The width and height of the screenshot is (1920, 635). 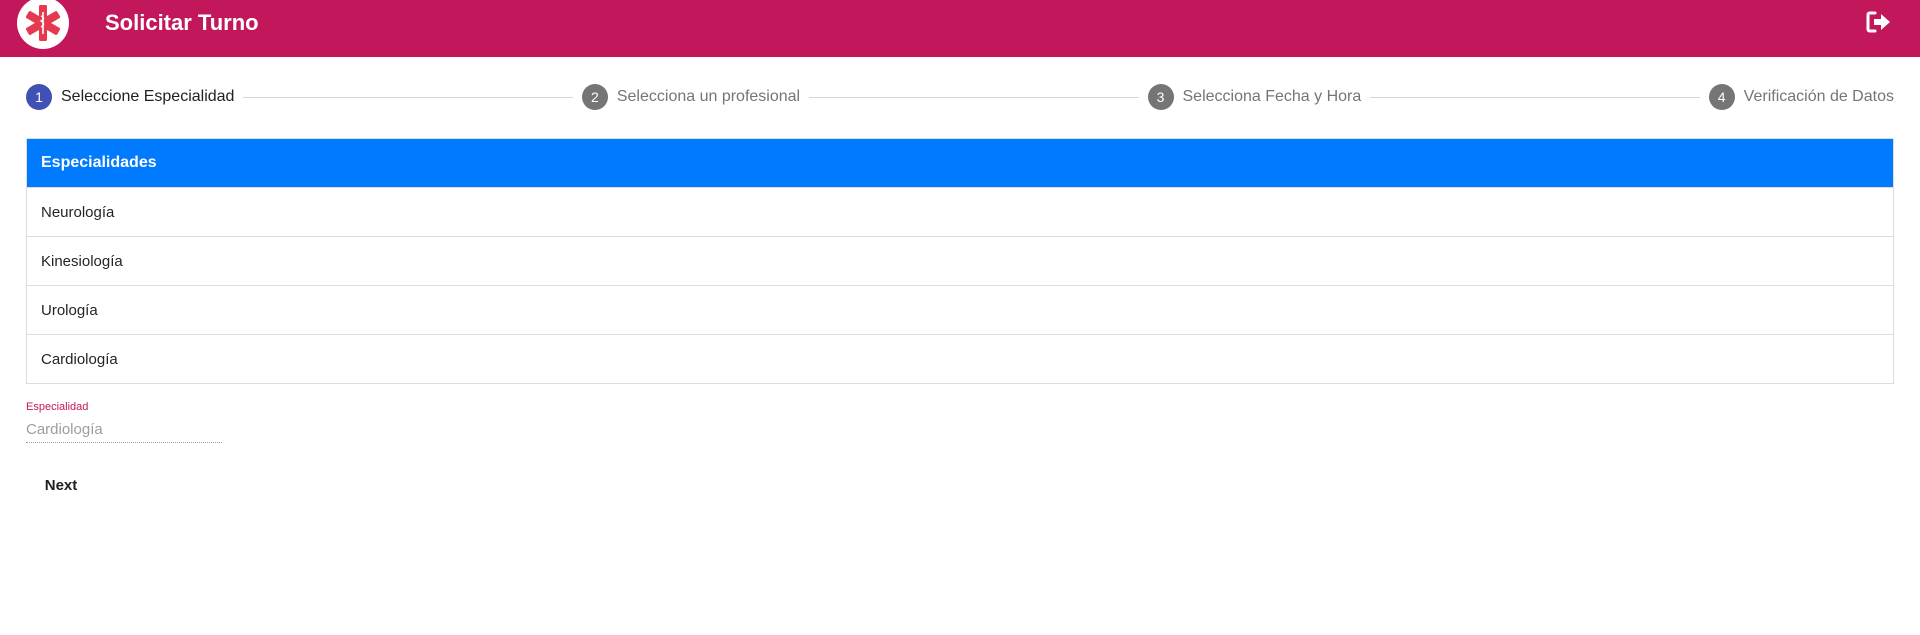 What do you see at coordinates (124, 432) in the screenshot?
I see `specialty-input: Cardiología` at bounding box center [124, 432].